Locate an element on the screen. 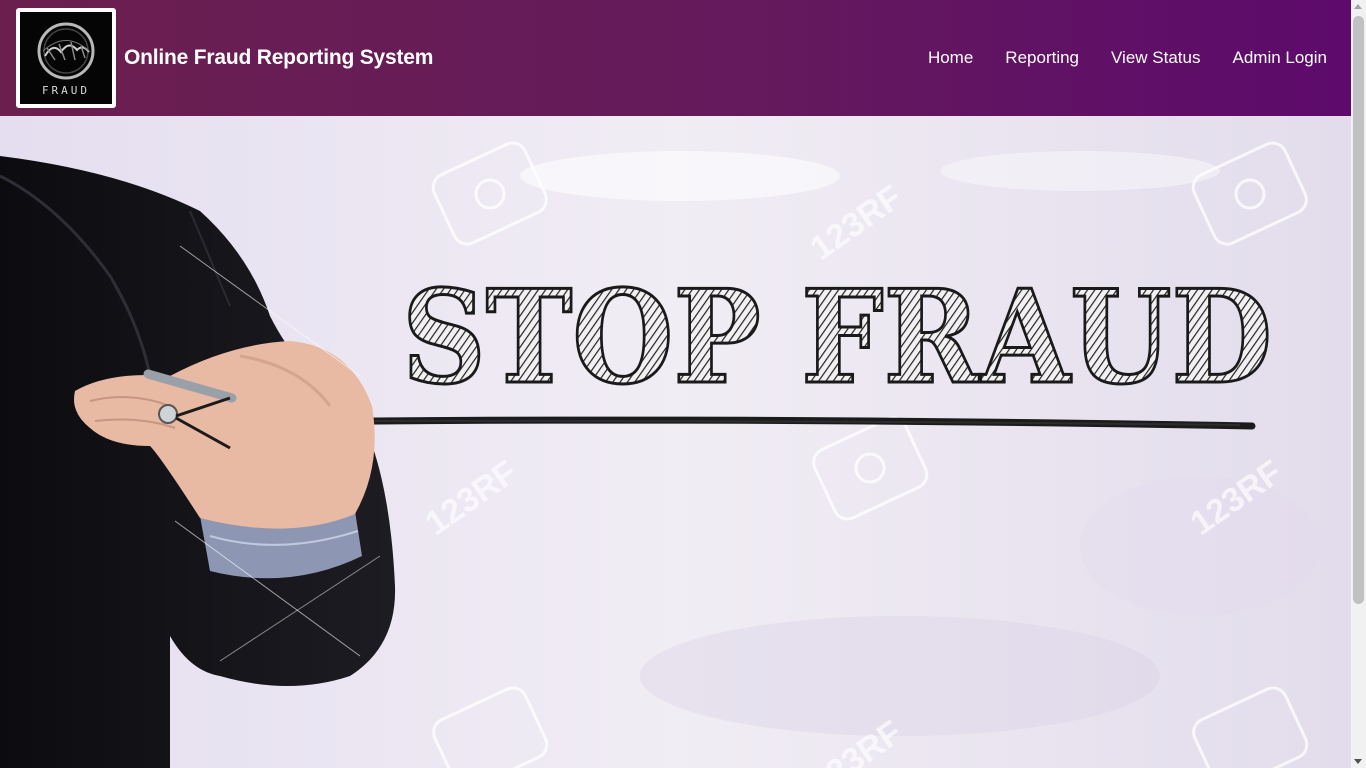 Image resolution: width=1366 pixels, height=768 pixels. nav-home: Home is located at coordinates (950, 58).